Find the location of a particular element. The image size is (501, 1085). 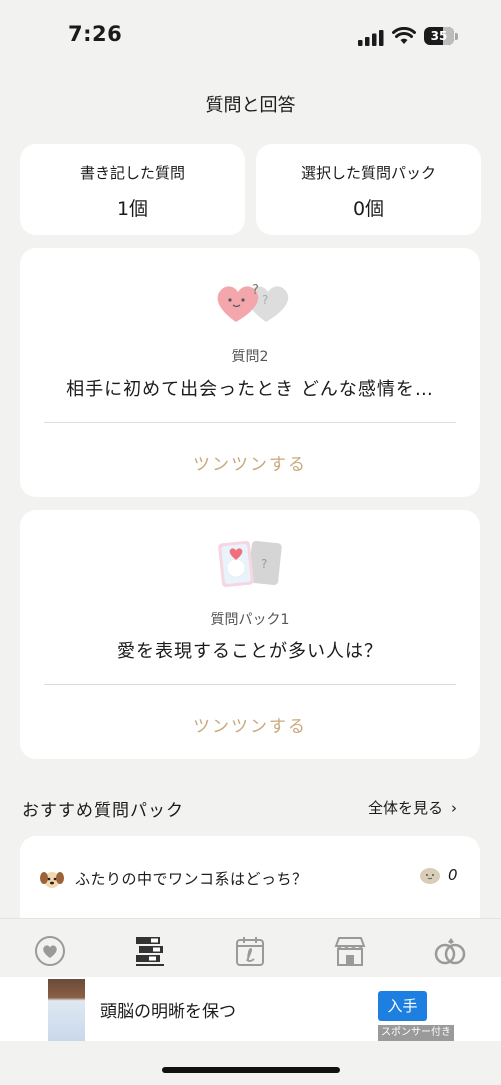

cellular-signal-icon is located at coordinates (371, 38).